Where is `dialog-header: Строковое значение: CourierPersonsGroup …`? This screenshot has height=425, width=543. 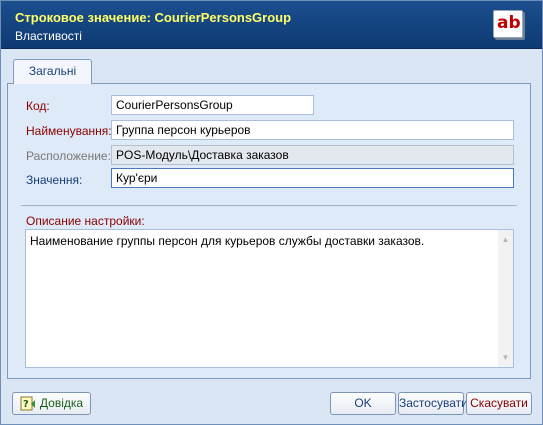
dialog-header: Строковое значение: CourierPersonsGroup … is located at coordinates (271, 25).